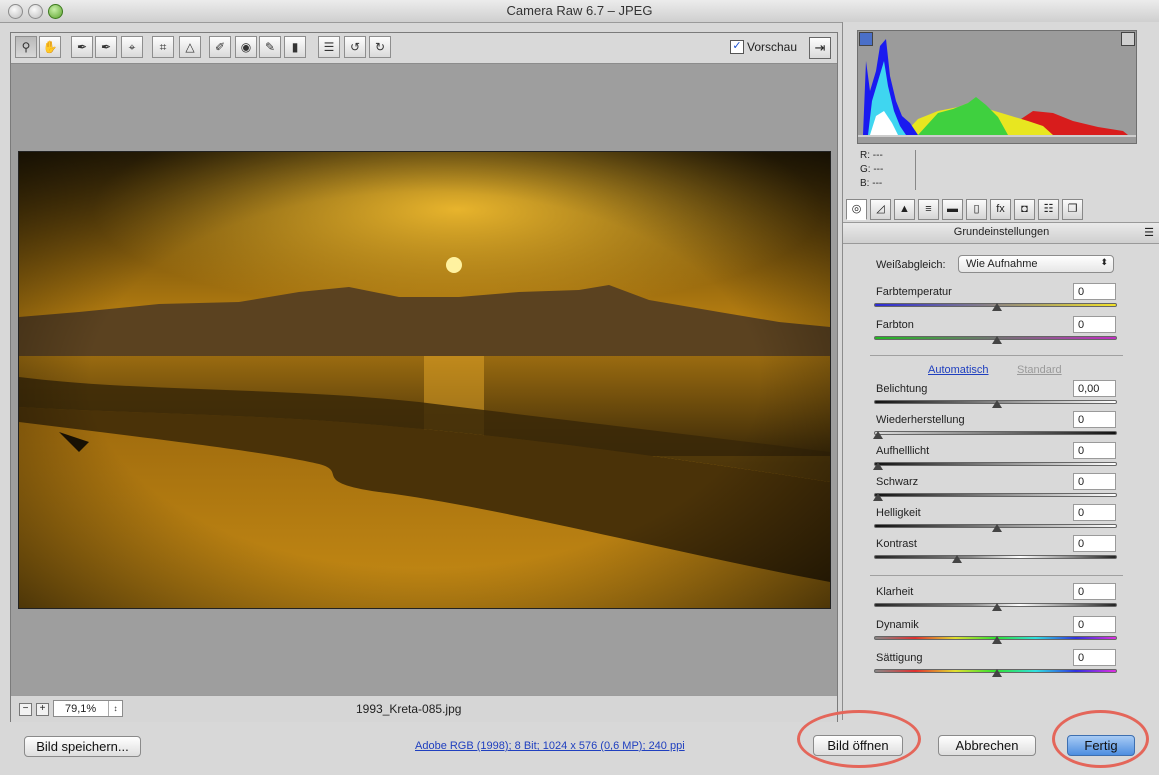 The image size is (1159, 775). I want to click on rotate-right-tool: ↻, so click(380, 47).